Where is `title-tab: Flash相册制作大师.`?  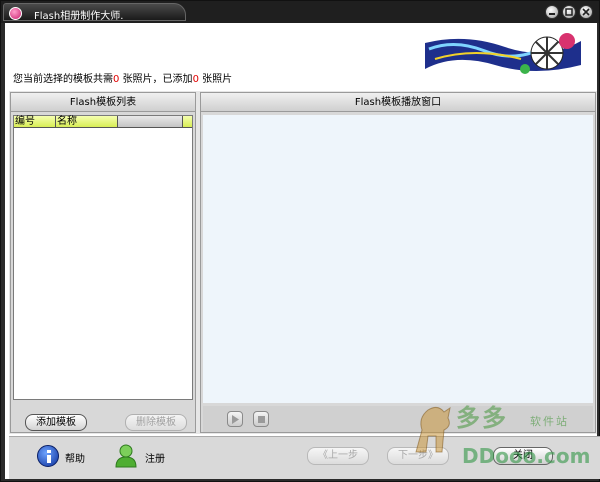 title-tab: Flash相册制作大师. is located at coordinates (94, 12).